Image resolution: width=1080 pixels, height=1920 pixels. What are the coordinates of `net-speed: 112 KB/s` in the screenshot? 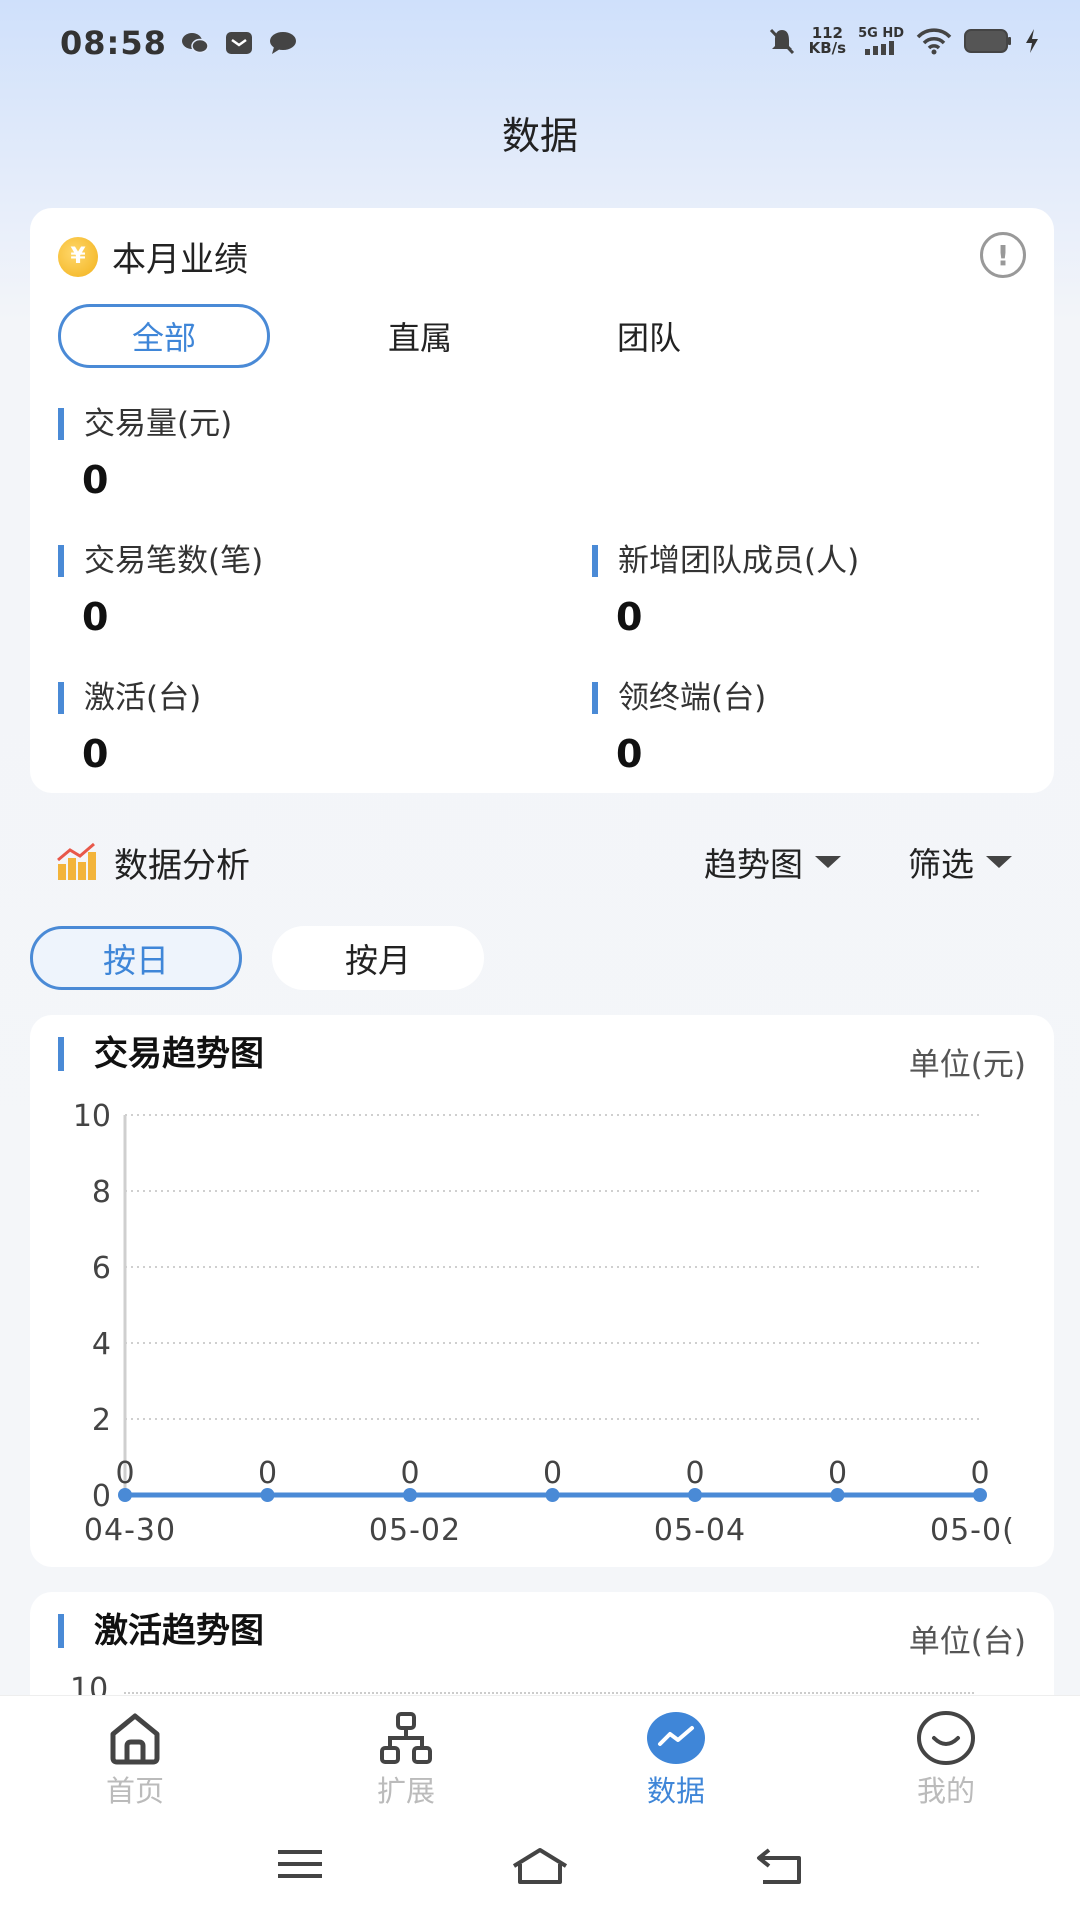 It's located at (827, 40).